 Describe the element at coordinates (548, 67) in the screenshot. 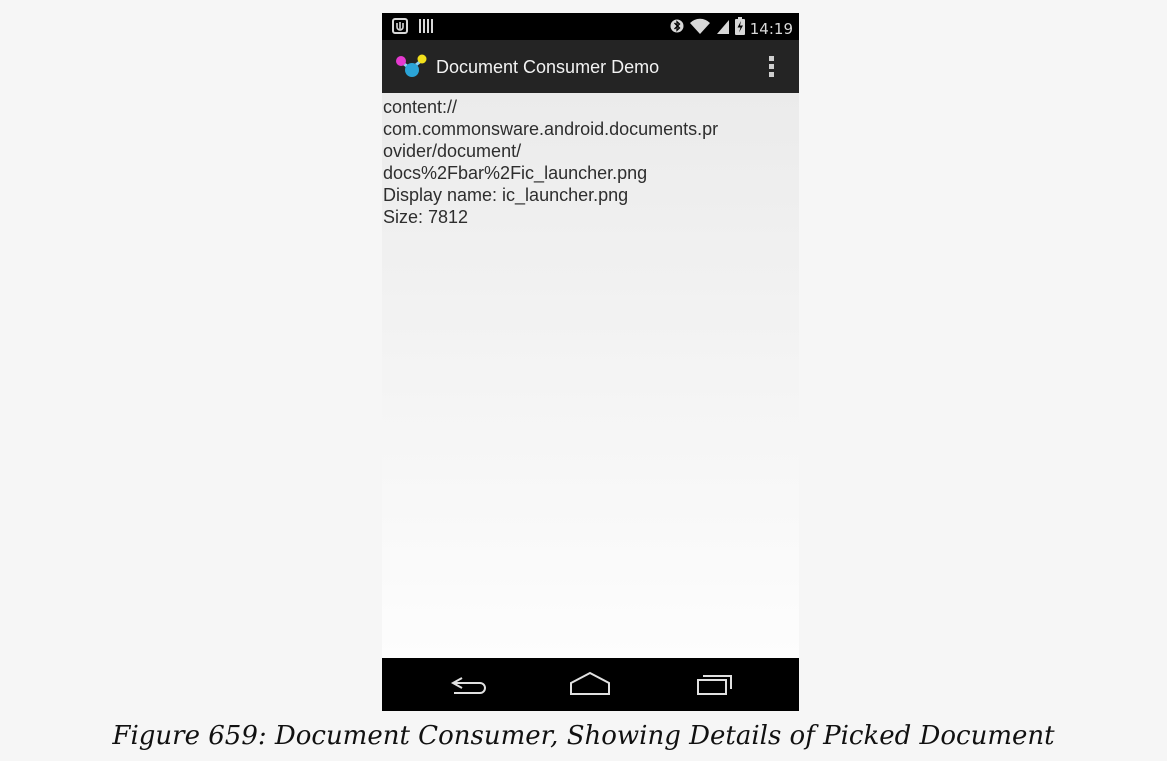

I see `app-title: Document Consumer Demo` at that location.